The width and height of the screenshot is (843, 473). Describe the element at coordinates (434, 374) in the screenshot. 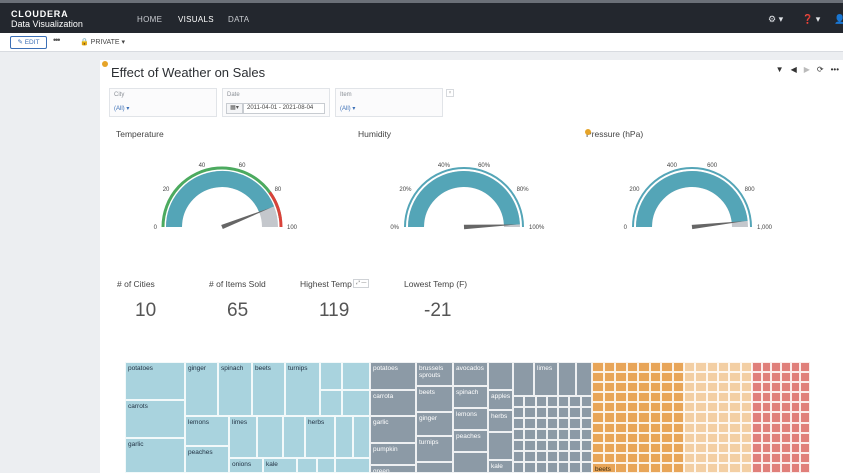

I see `treemap-cell: brussels sprouts` at that location.